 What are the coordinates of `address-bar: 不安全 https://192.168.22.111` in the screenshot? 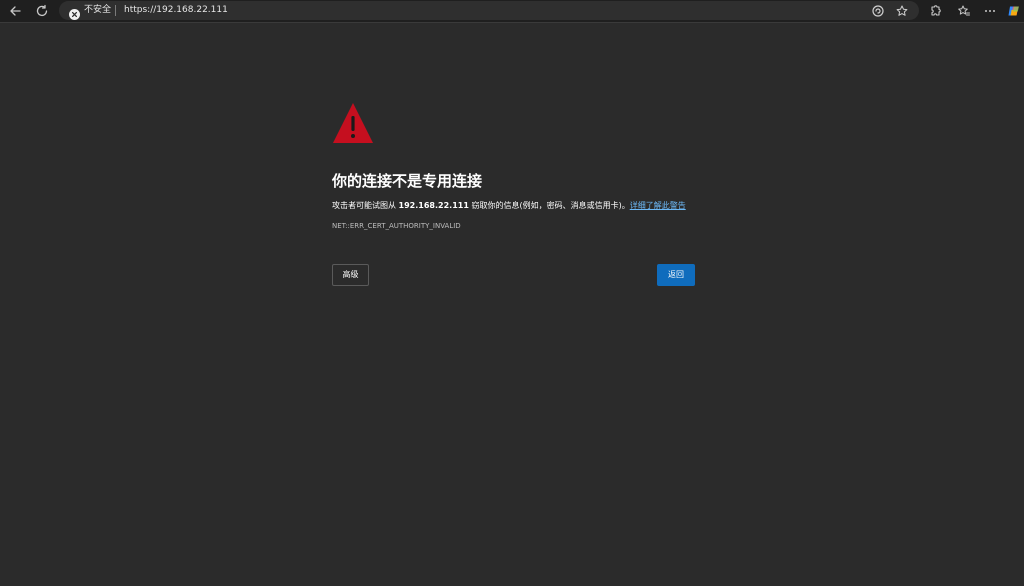 It's located at (489, 10).